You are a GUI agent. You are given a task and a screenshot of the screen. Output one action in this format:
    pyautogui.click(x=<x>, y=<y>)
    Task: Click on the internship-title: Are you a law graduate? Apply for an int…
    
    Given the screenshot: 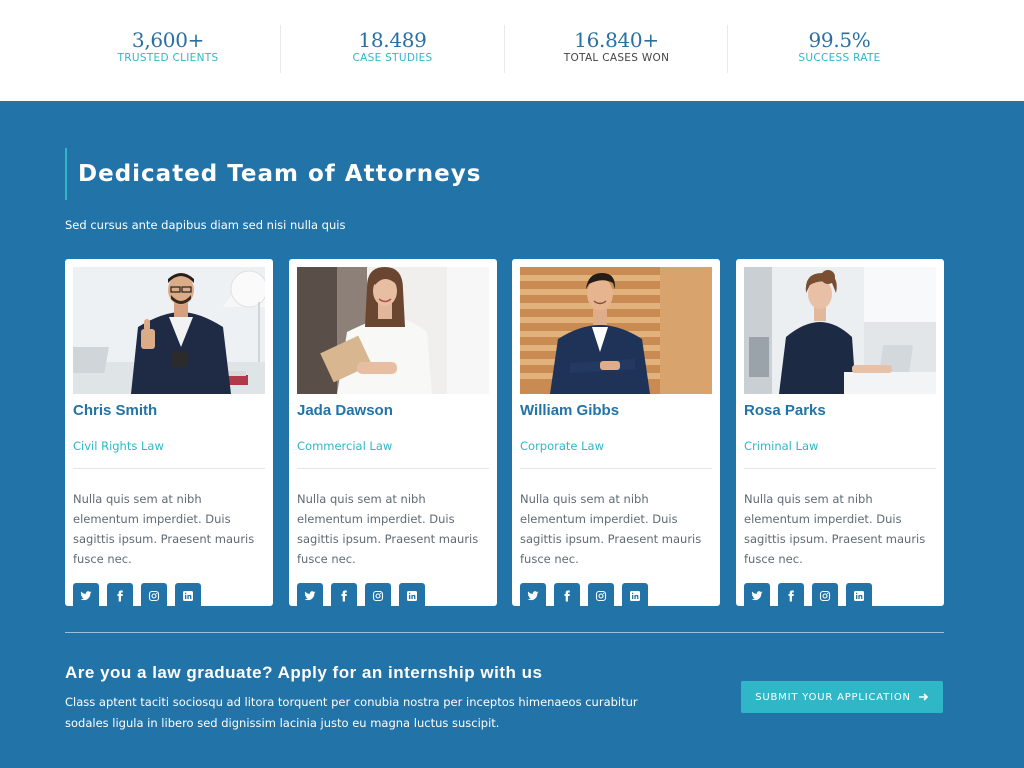 What is the action you would take?
    pyautogui.click(x=304, y=672)
    